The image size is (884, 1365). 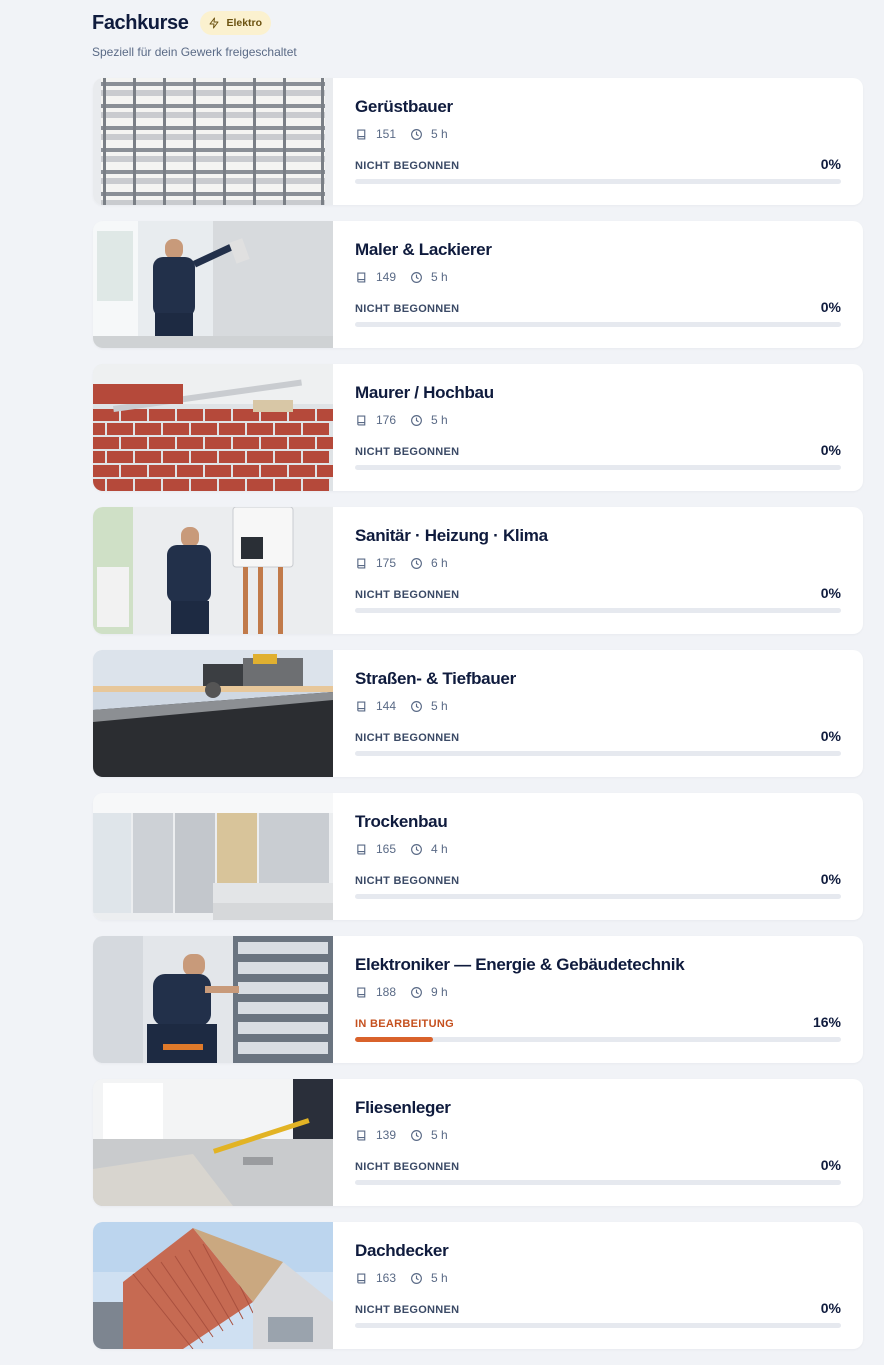 What do you see at coordinates (244, 23) in the screenshot?
I see `badge-label: Elektro` at bounding box center [244, 23].